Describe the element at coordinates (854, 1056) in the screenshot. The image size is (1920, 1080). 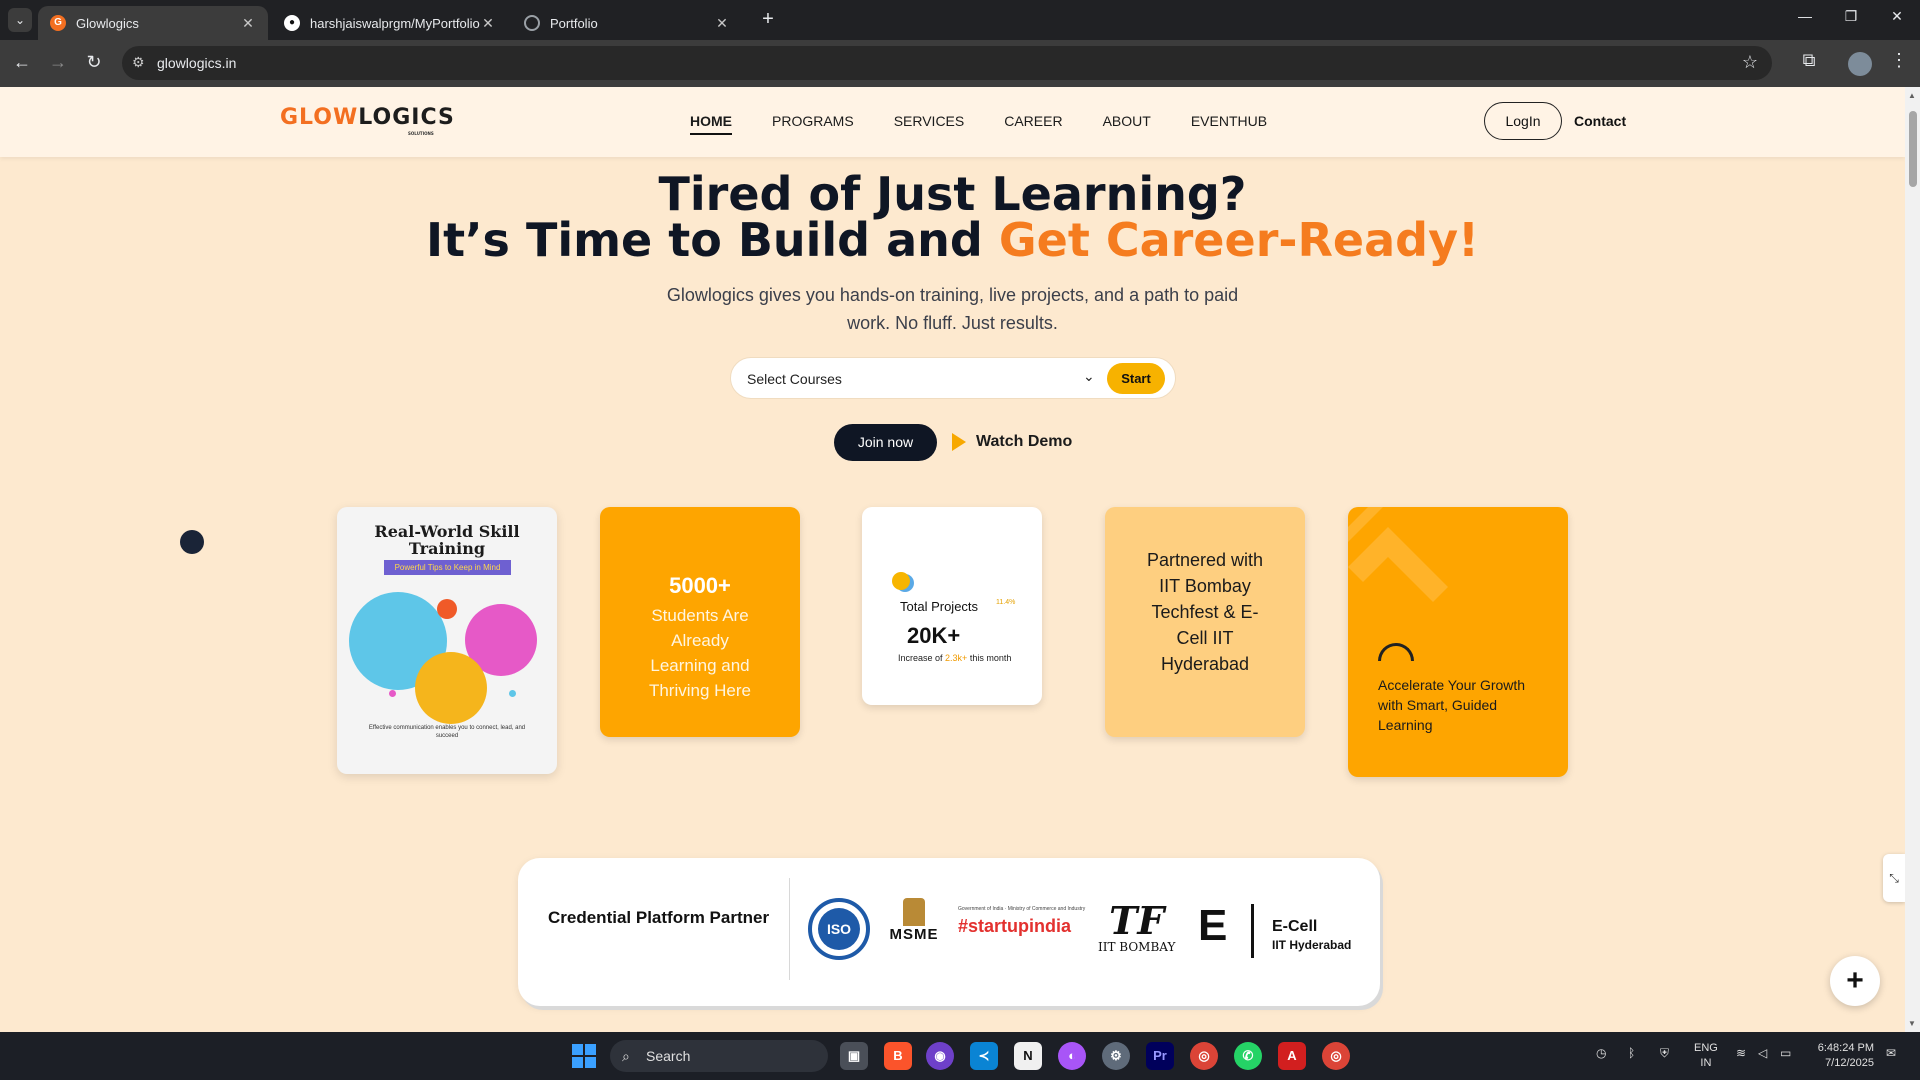
I see `task-view-icon: ▣` at that location.